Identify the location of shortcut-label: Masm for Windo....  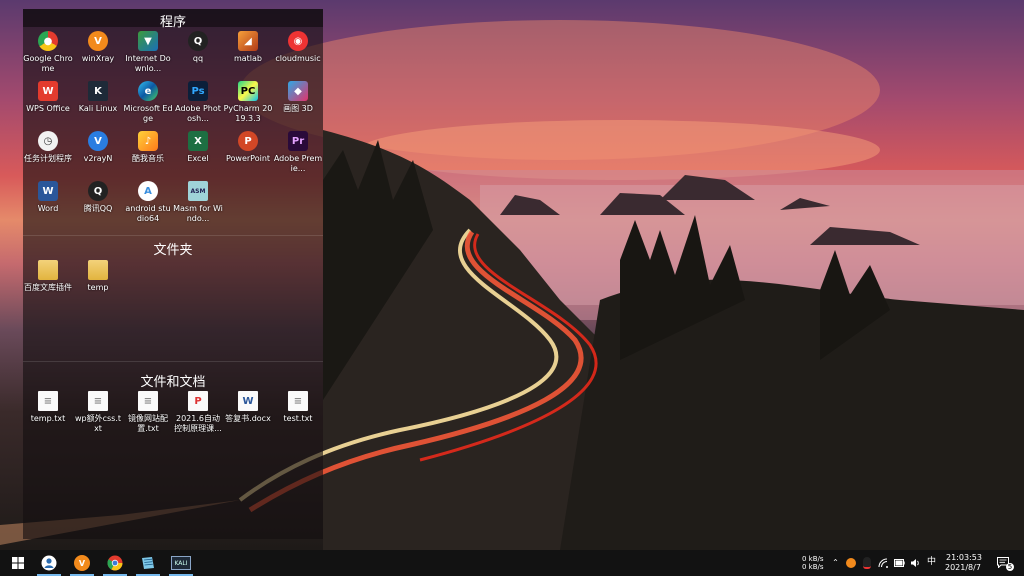
(198, 213).